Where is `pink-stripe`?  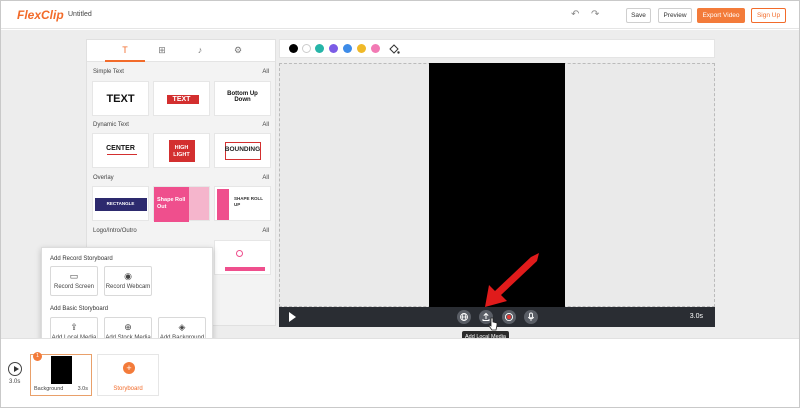 pink-stripe is located at coordinates (223, 204).